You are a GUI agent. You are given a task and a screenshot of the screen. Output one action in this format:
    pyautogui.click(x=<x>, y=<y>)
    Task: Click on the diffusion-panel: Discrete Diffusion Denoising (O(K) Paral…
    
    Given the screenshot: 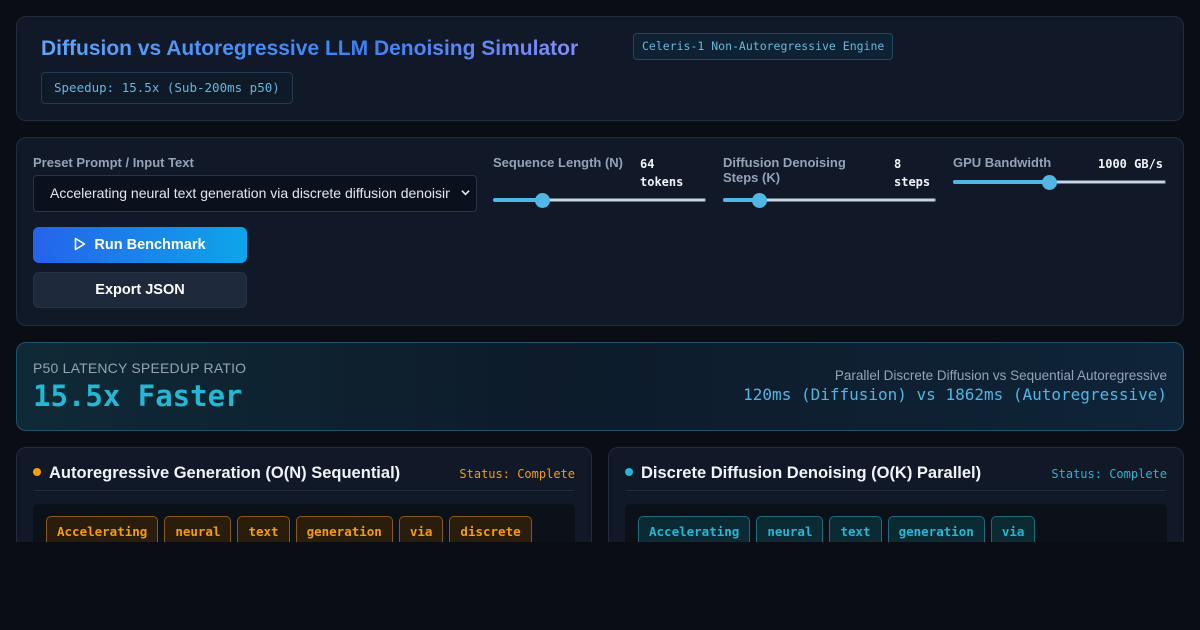 What is the action you would take?
    pyautogui.click(x=896, y=494)
    